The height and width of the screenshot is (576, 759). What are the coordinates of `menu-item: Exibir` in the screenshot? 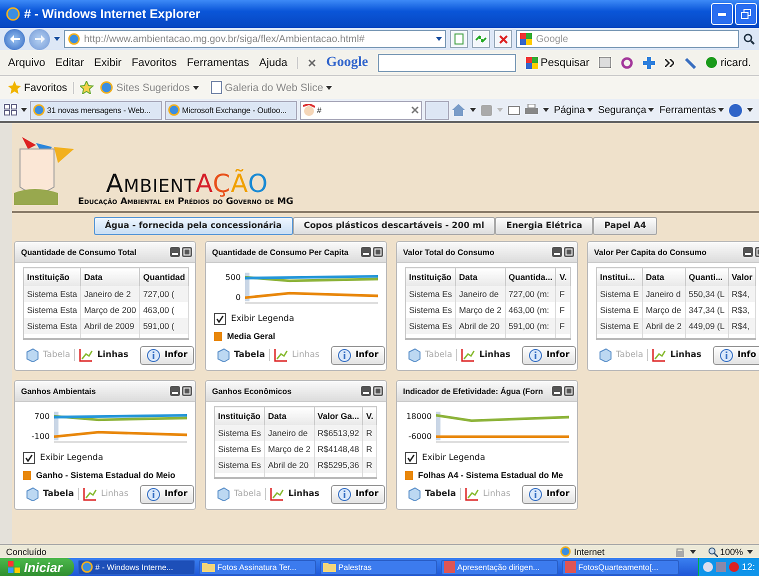 It's located at (108, 62).